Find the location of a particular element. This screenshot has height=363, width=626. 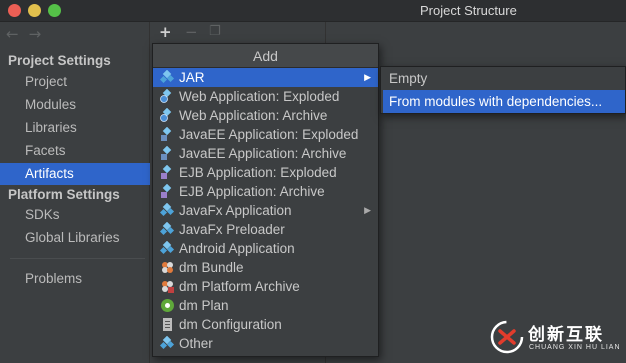

menu-item-label: JavaFx Preloader is located at coordinates (232, 229).